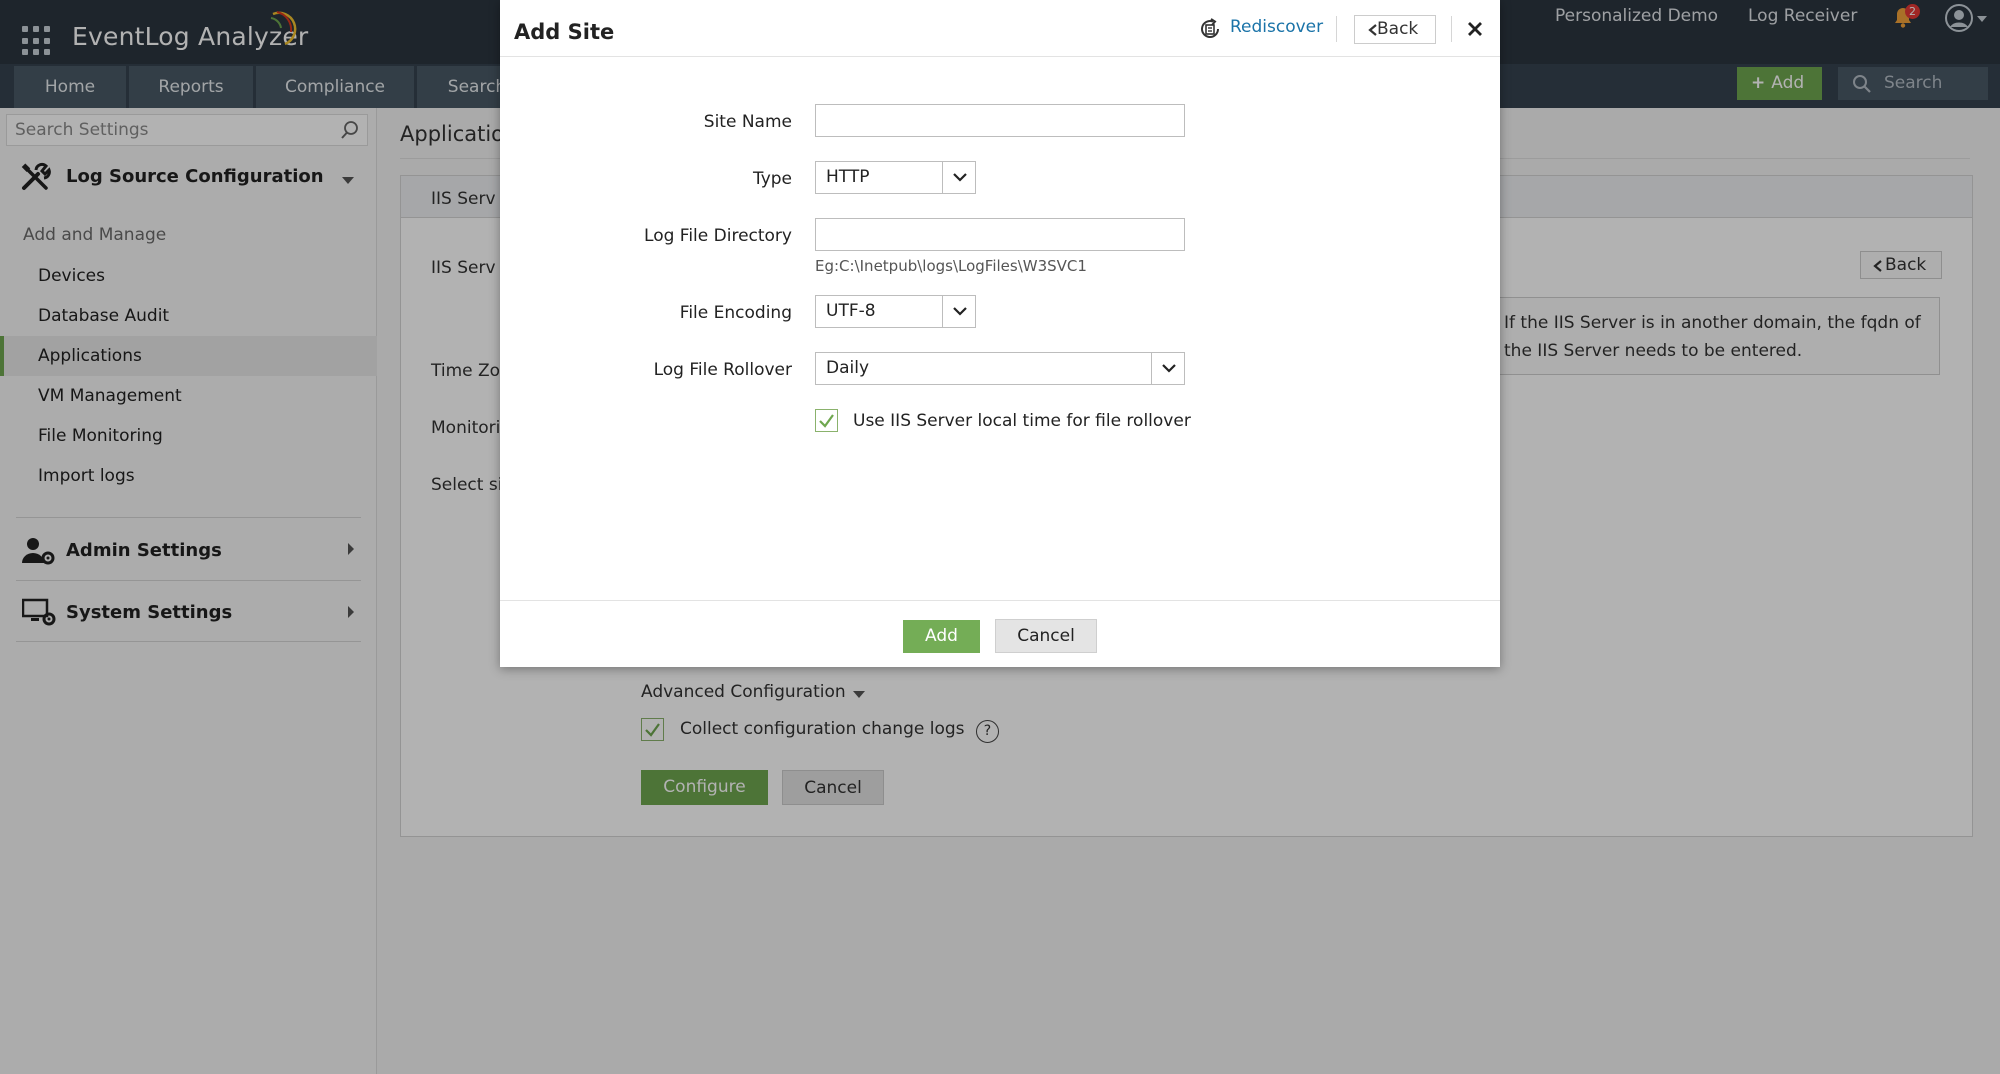 Image resolution: width=2000 pixels, height=1074 pixels. I want to click on log-file-directory-label: Log File Directory, so click(718, 236).